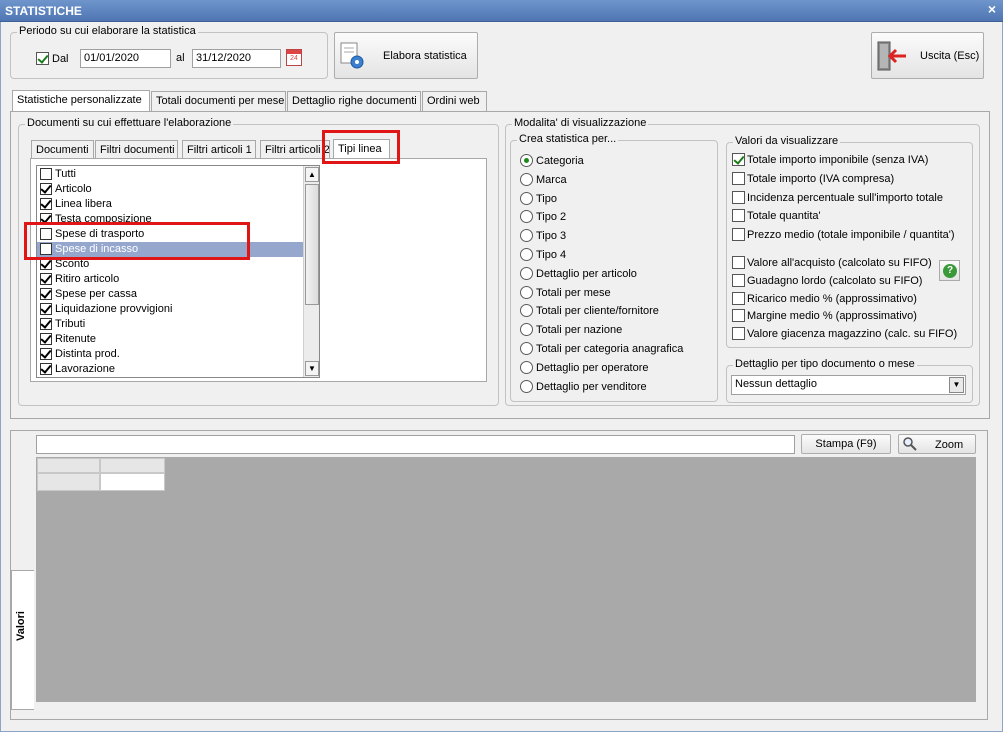 The image size is (1003, 732). I want to click on crea-option-label: Totali per categoria anagrafica, so click(610, 349).